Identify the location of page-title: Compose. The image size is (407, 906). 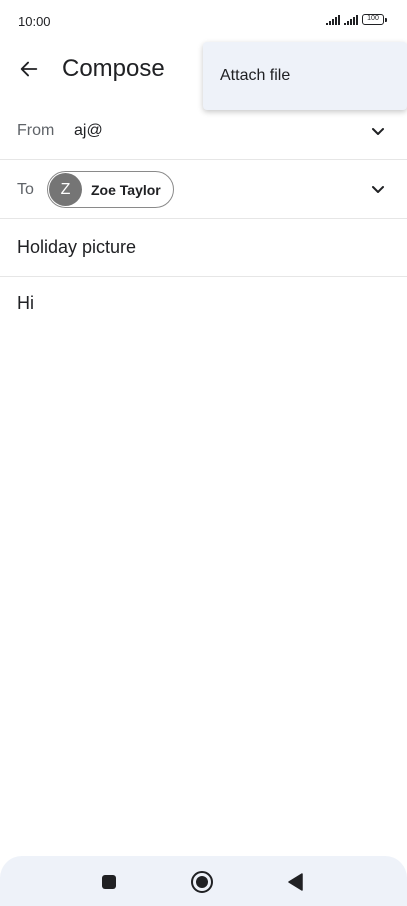
(113, 68).